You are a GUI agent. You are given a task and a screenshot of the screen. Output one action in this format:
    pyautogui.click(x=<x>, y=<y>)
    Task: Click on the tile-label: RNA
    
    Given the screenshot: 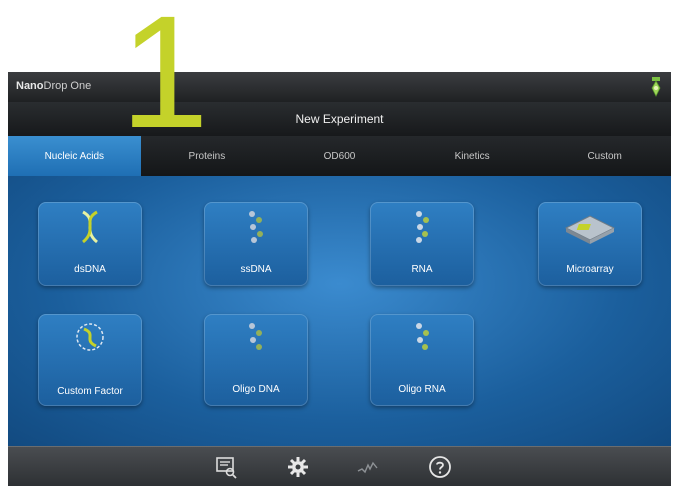 What is the action you would take?
    pyautogui.click(x=422, y=269)
    